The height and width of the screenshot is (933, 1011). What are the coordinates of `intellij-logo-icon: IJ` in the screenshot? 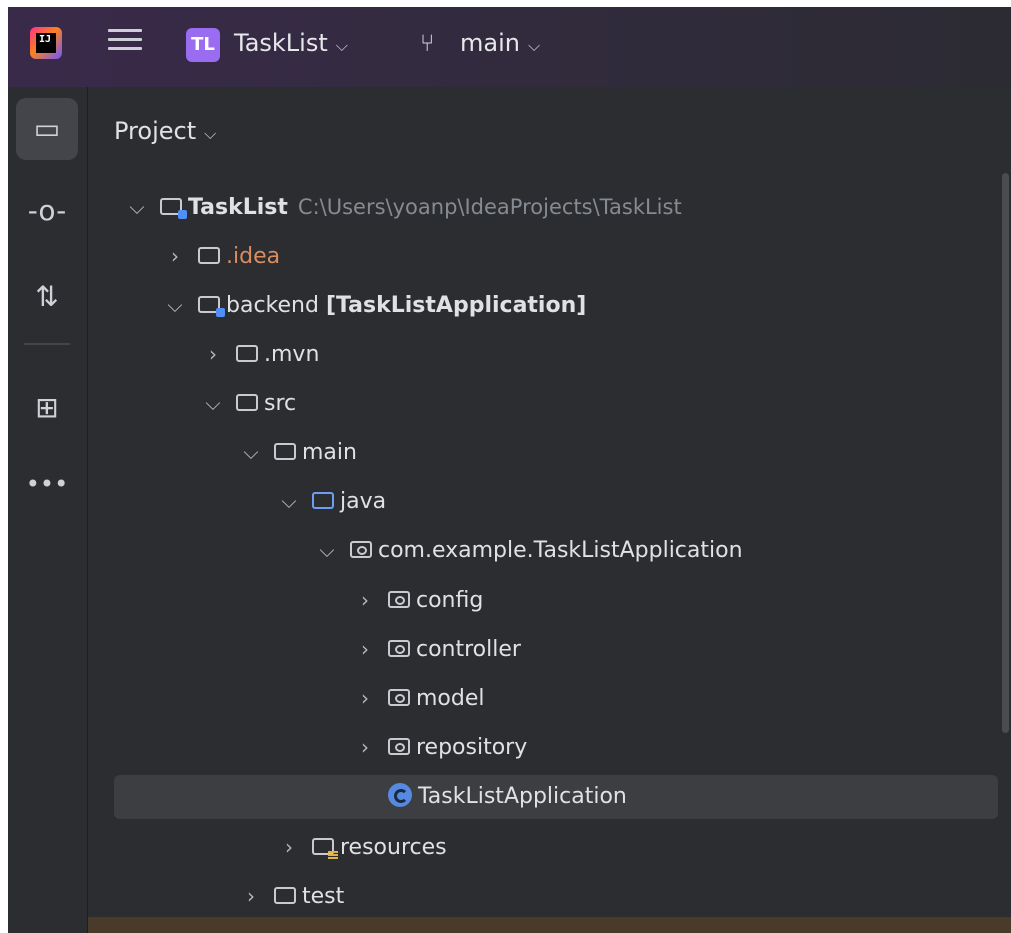 It's located at (46, 43).